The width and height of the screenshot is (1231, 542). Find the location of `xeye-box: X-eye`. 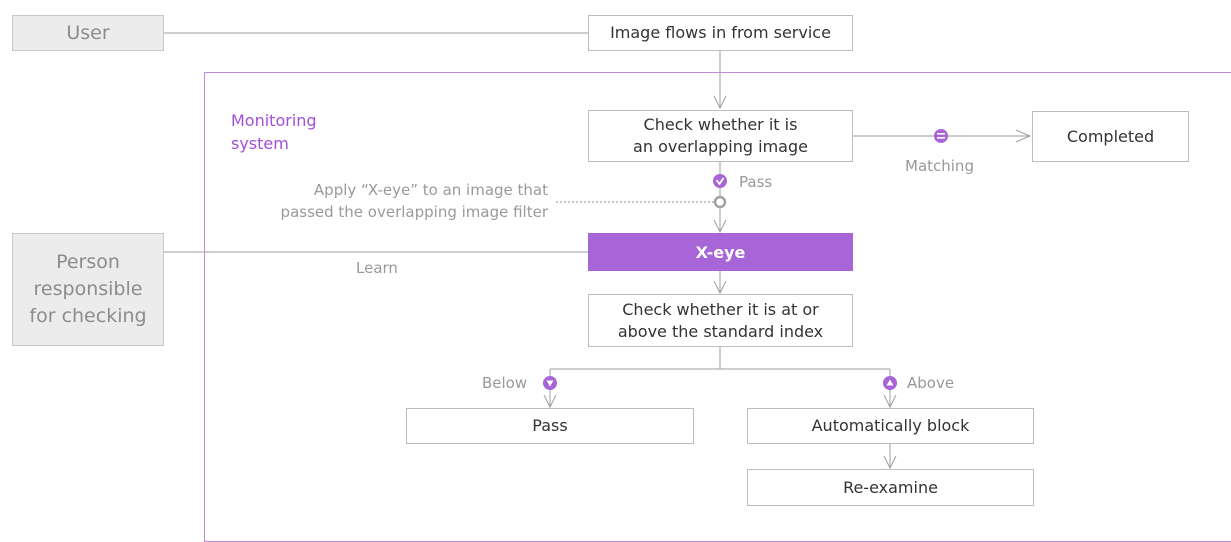

xeye-box: X-eye is located at coordinates (720, 252).